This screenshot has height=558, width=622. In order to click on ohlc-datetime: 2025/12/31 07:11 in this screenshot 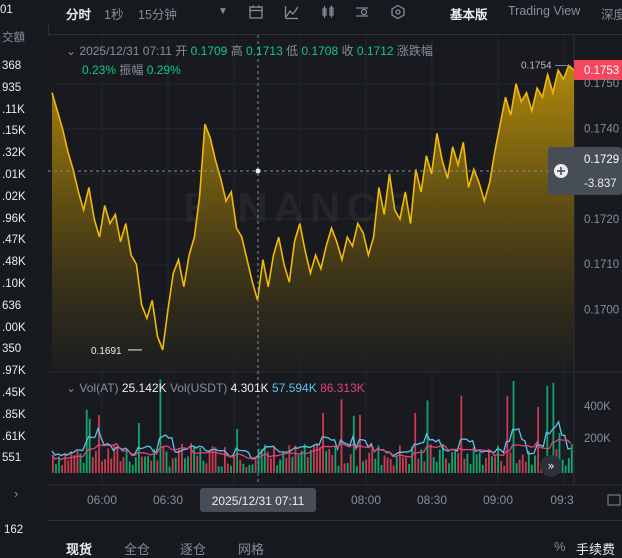, I will do `click(125, 51)`.